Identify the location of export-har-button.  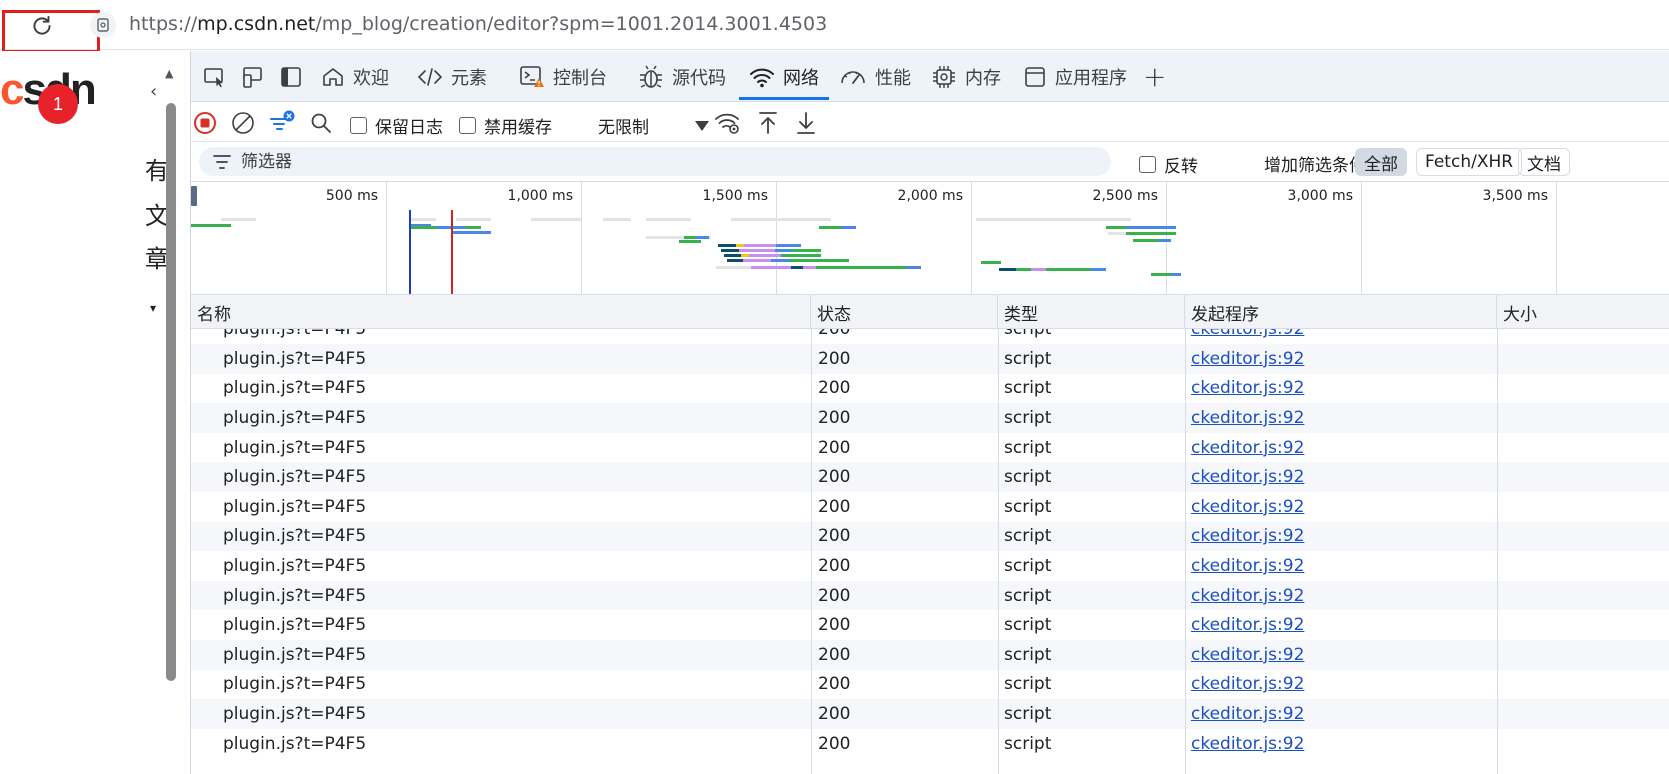
(806, 123).